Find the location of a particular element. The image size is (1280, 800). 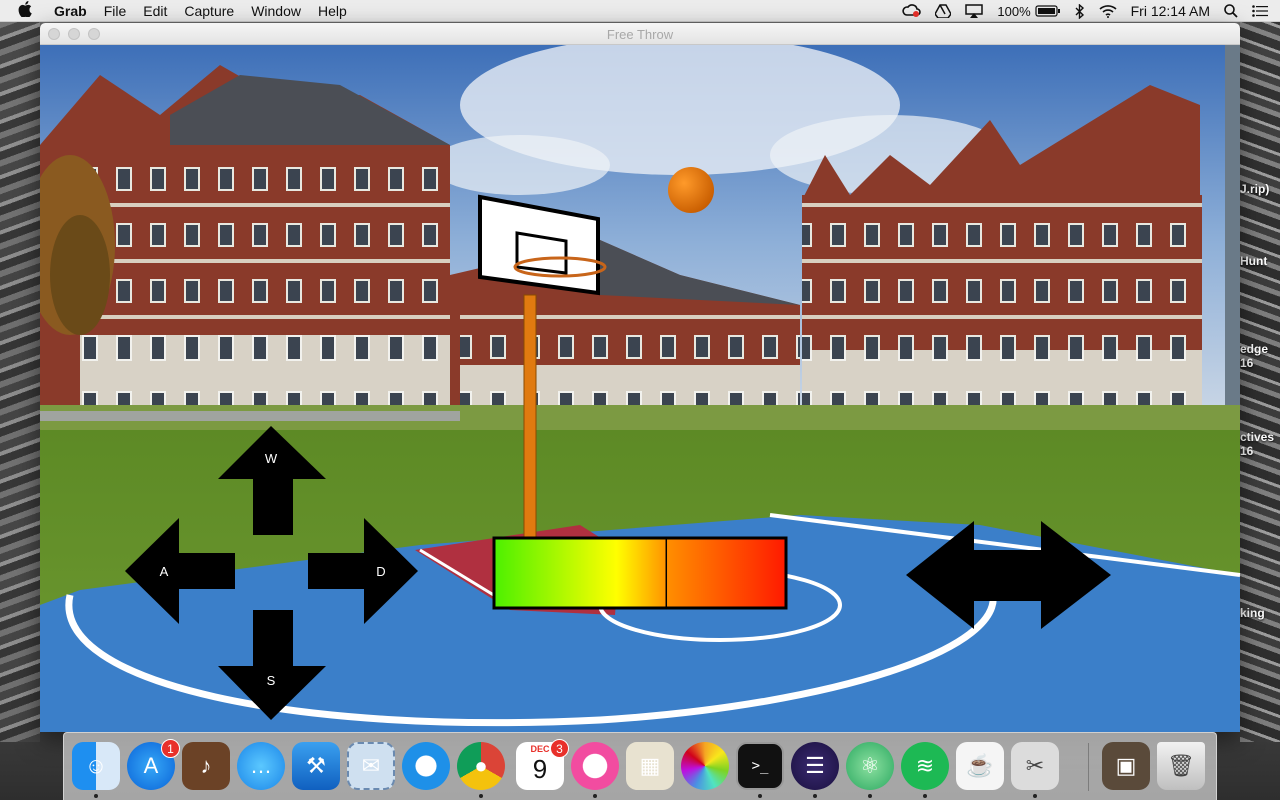

menu-capture: Capture is located at coordinates (209, 11).